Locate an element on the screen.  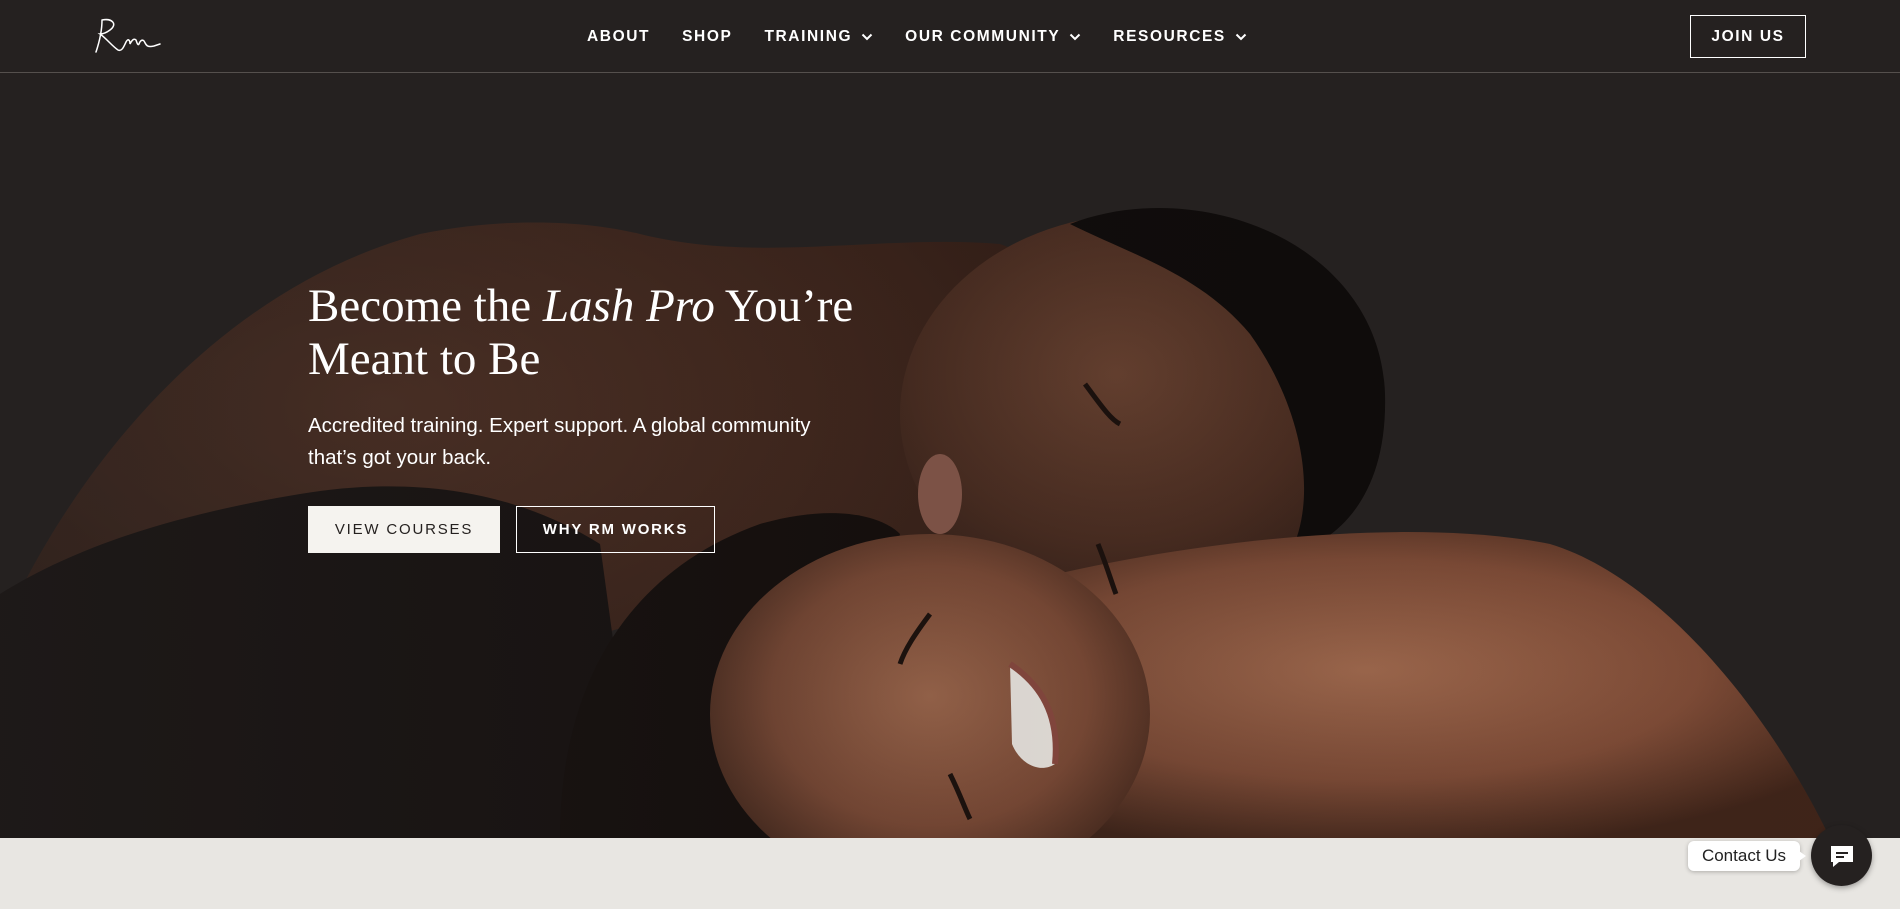
hero-title-emphasis: Lash Pro is located at coordinates (628, 306).